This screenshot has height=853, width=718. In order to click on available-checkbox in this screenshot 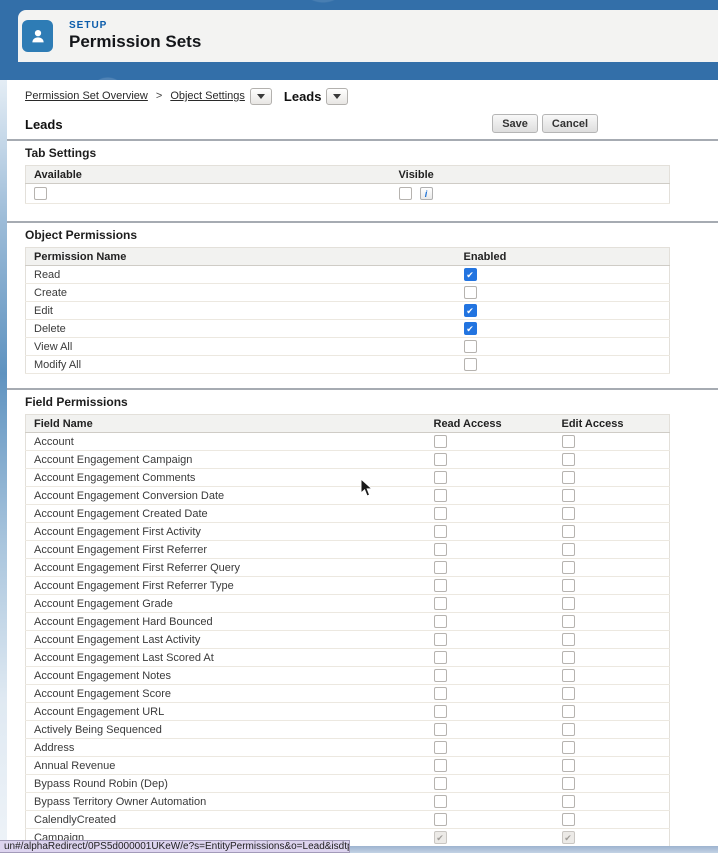, I will do `click(40, 193)`.